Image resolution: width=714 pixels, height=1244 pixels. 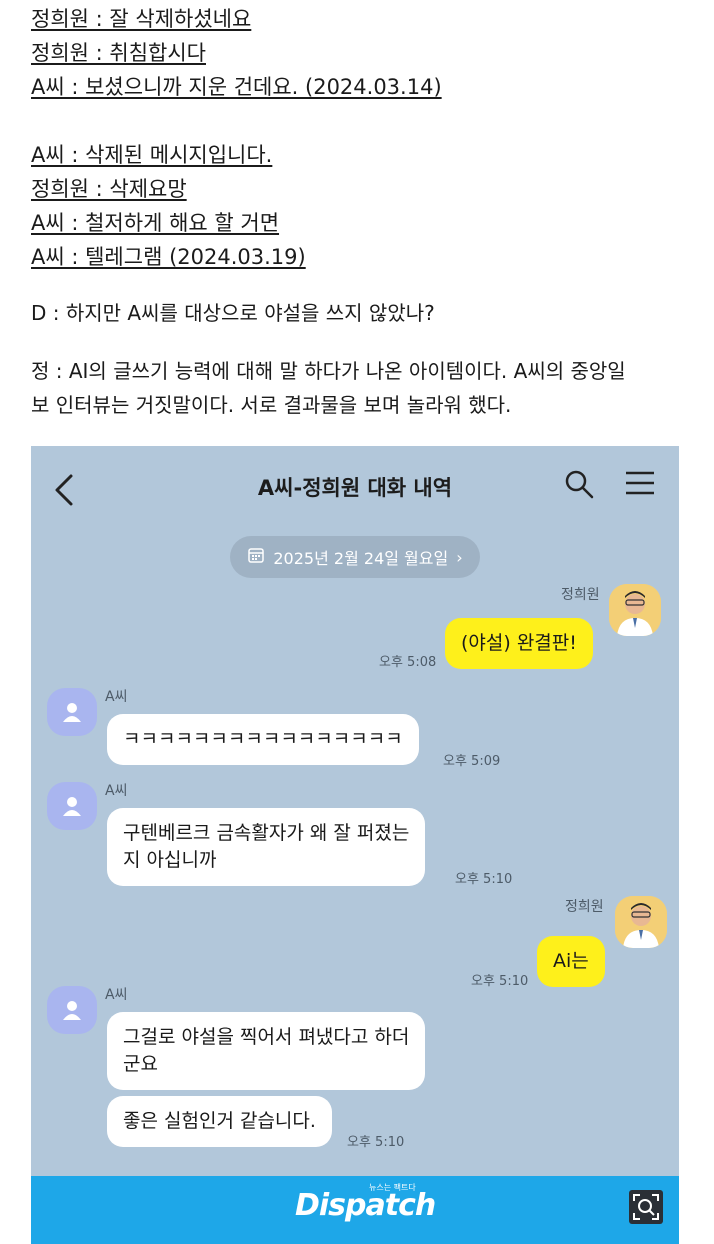 I want to click on quote-line: A씨 : 철저하게 해요 할 거면, so click(x=155, y=223).